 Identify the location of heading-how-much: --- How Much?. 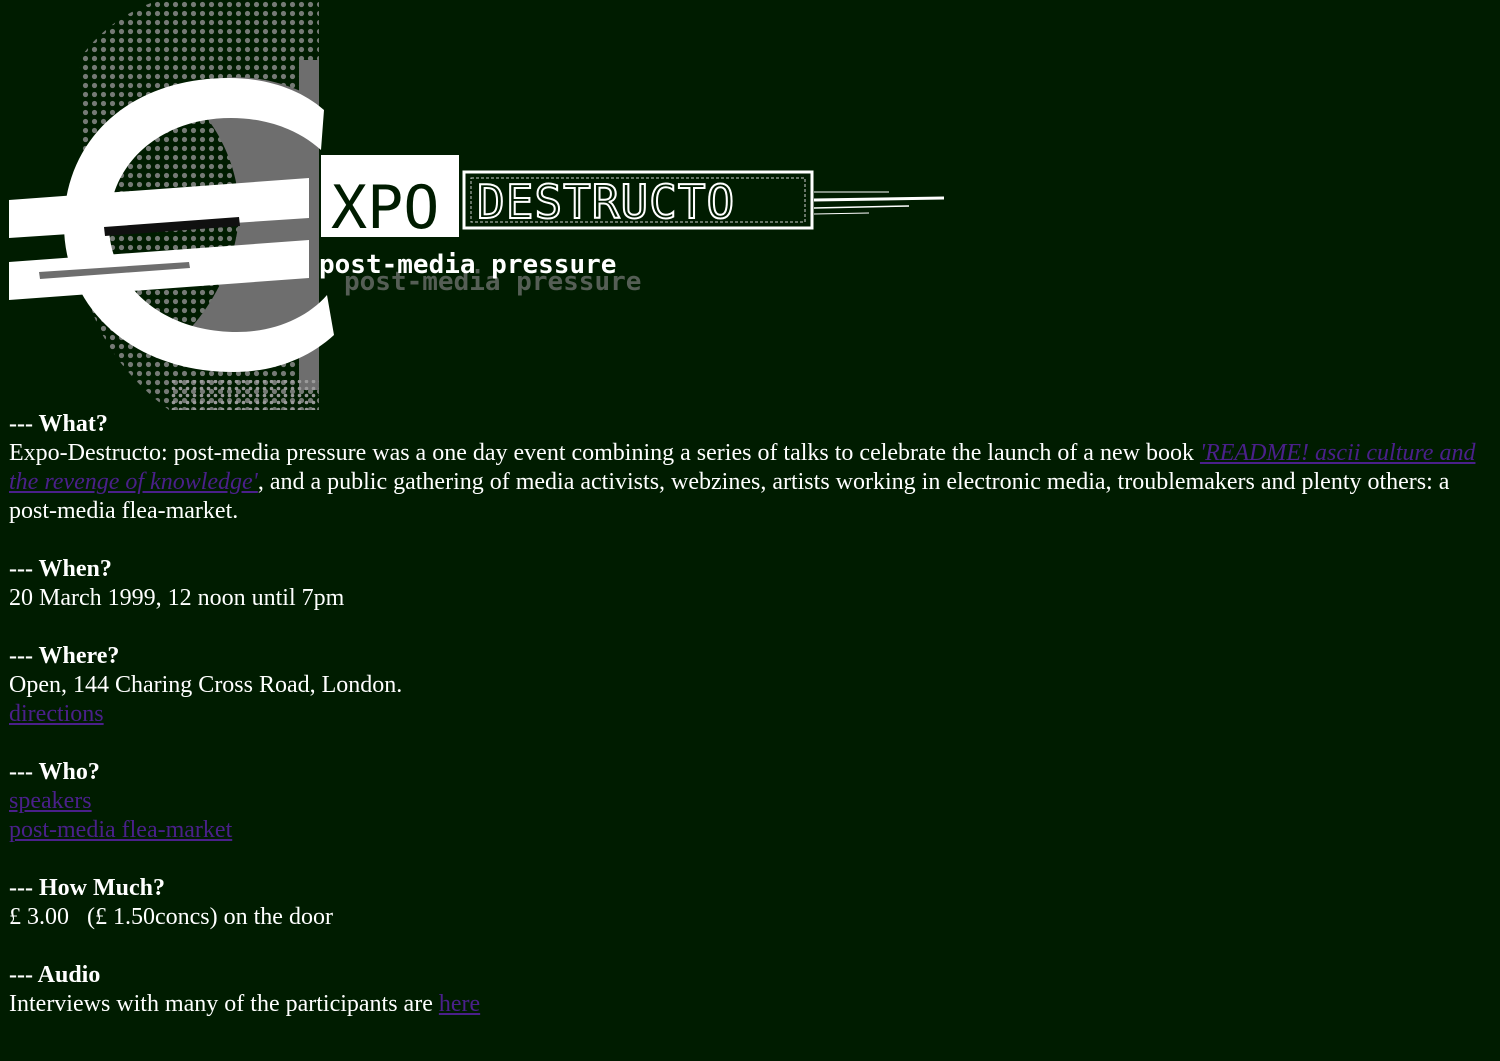
(87, 888).